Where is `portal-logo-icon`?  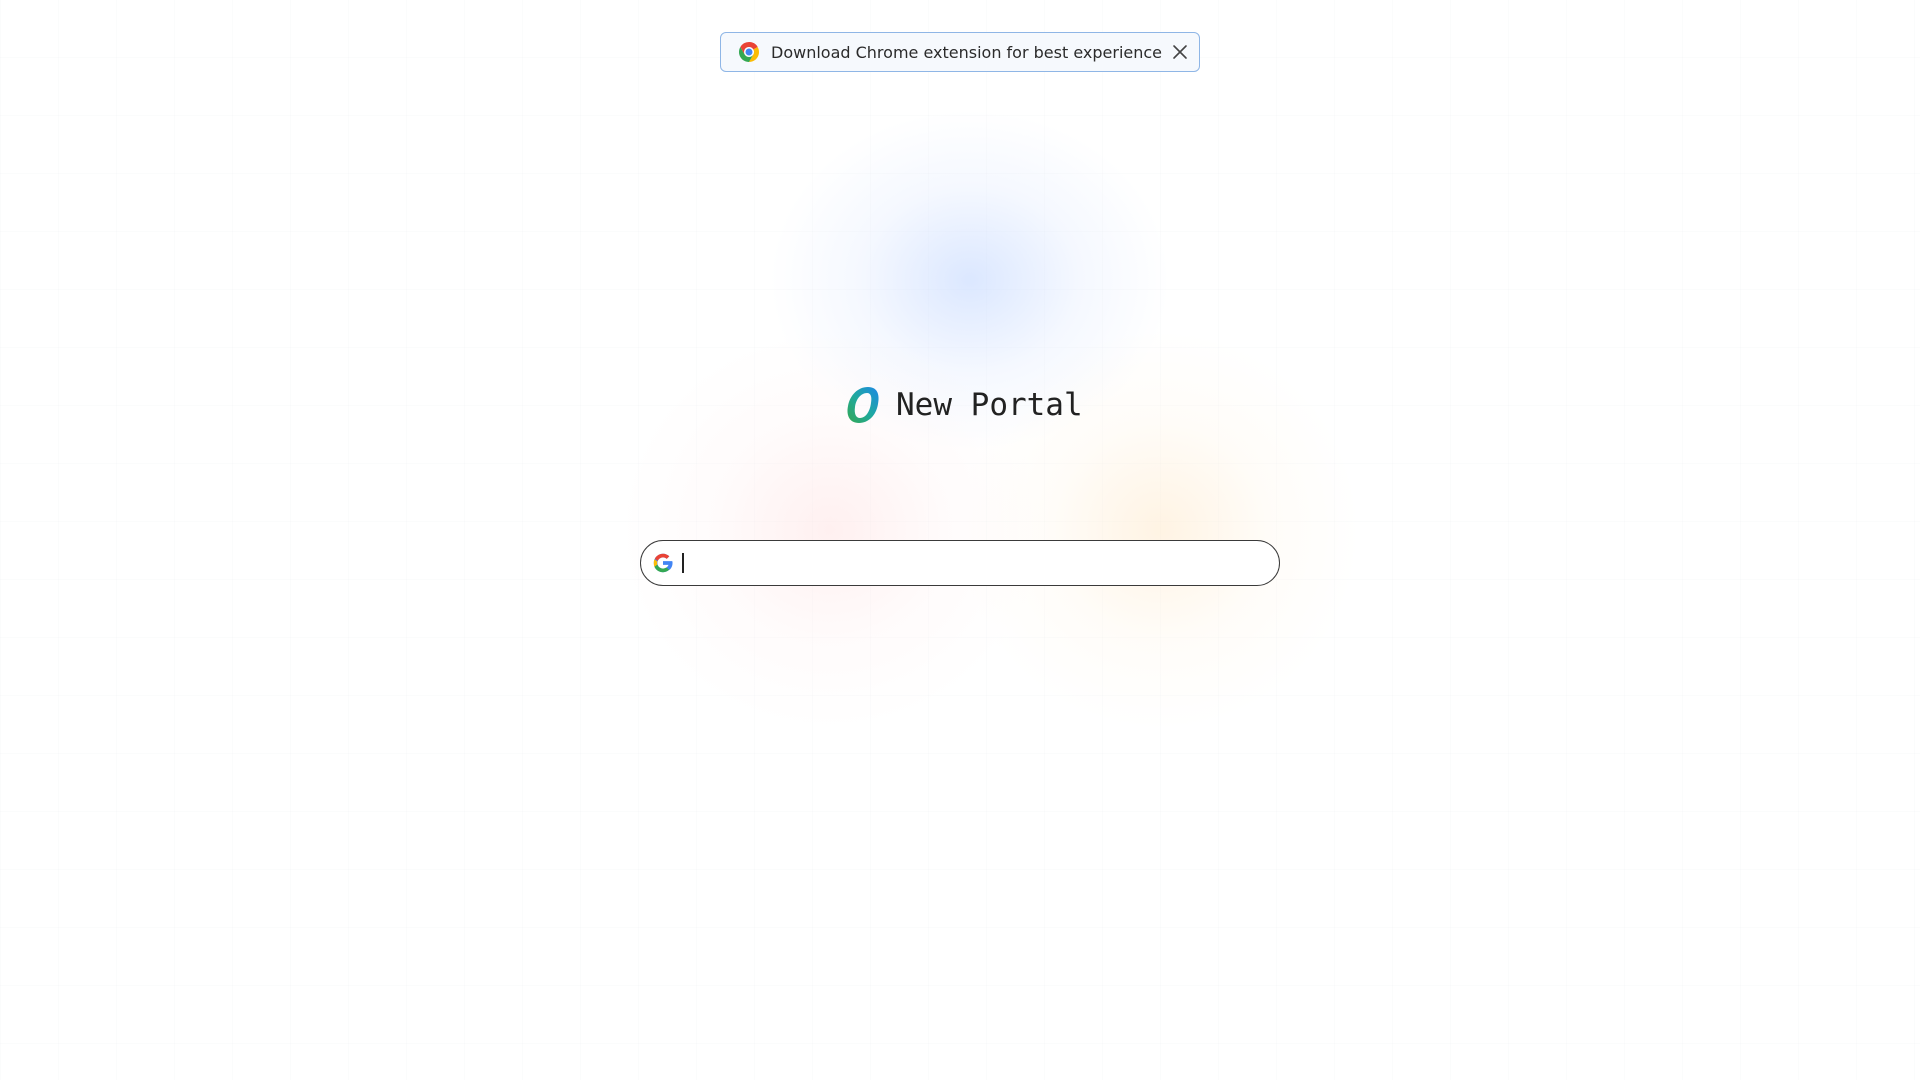
portal-logo-icon is located at coordinates (863, 405).